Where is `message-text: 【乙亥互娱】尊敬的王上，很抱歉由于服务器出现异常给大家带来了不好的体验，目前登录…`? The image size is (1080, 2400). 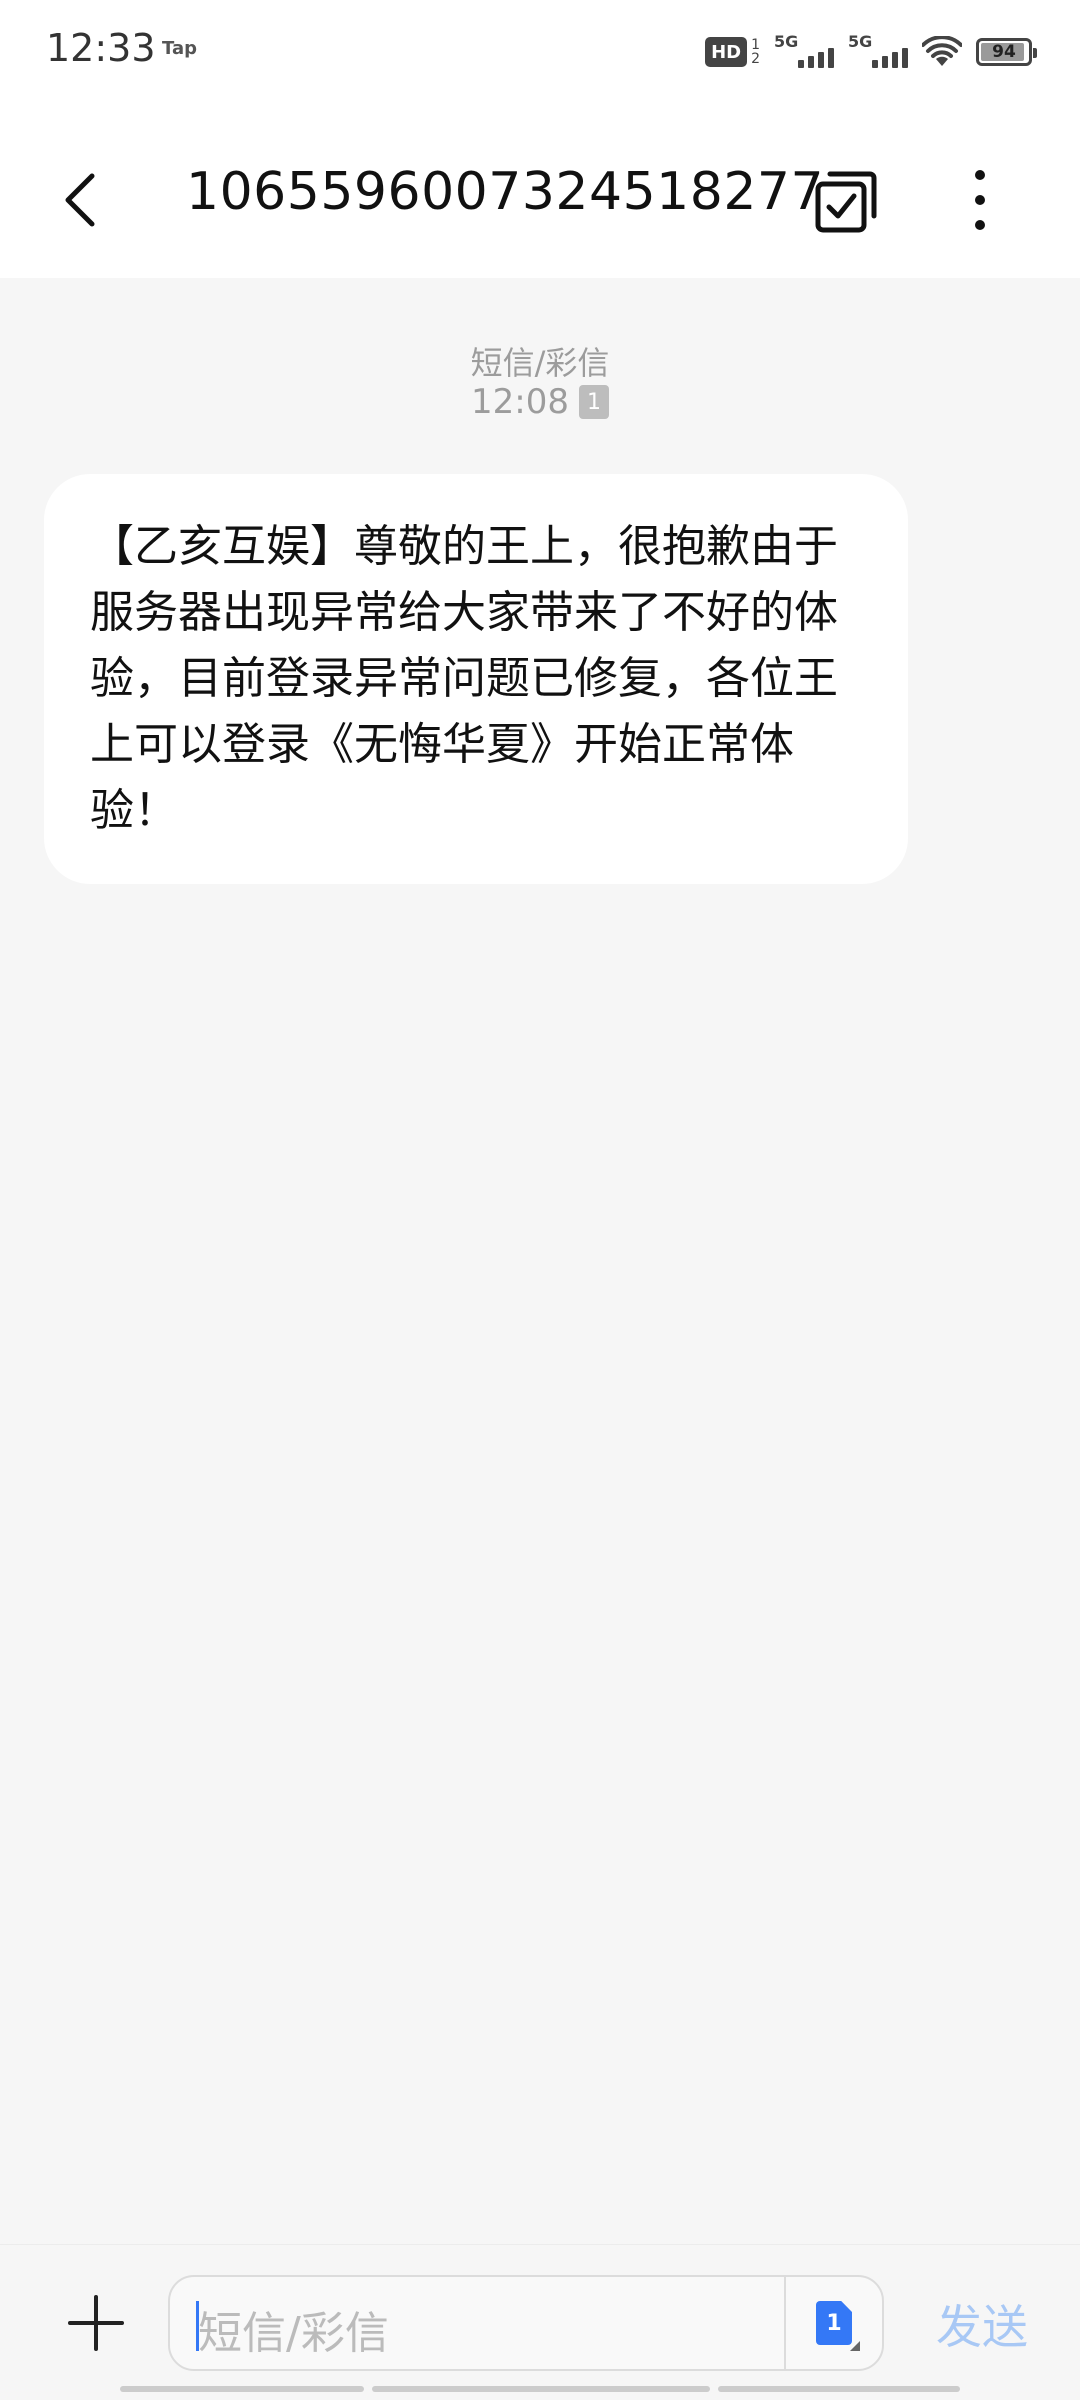 message-text: 【乙亥互娱】尊敬的王上，很抱歉由于服务器出现异常给大家带来了不好的体验，目前登录… is located at coordinates (464, 678).